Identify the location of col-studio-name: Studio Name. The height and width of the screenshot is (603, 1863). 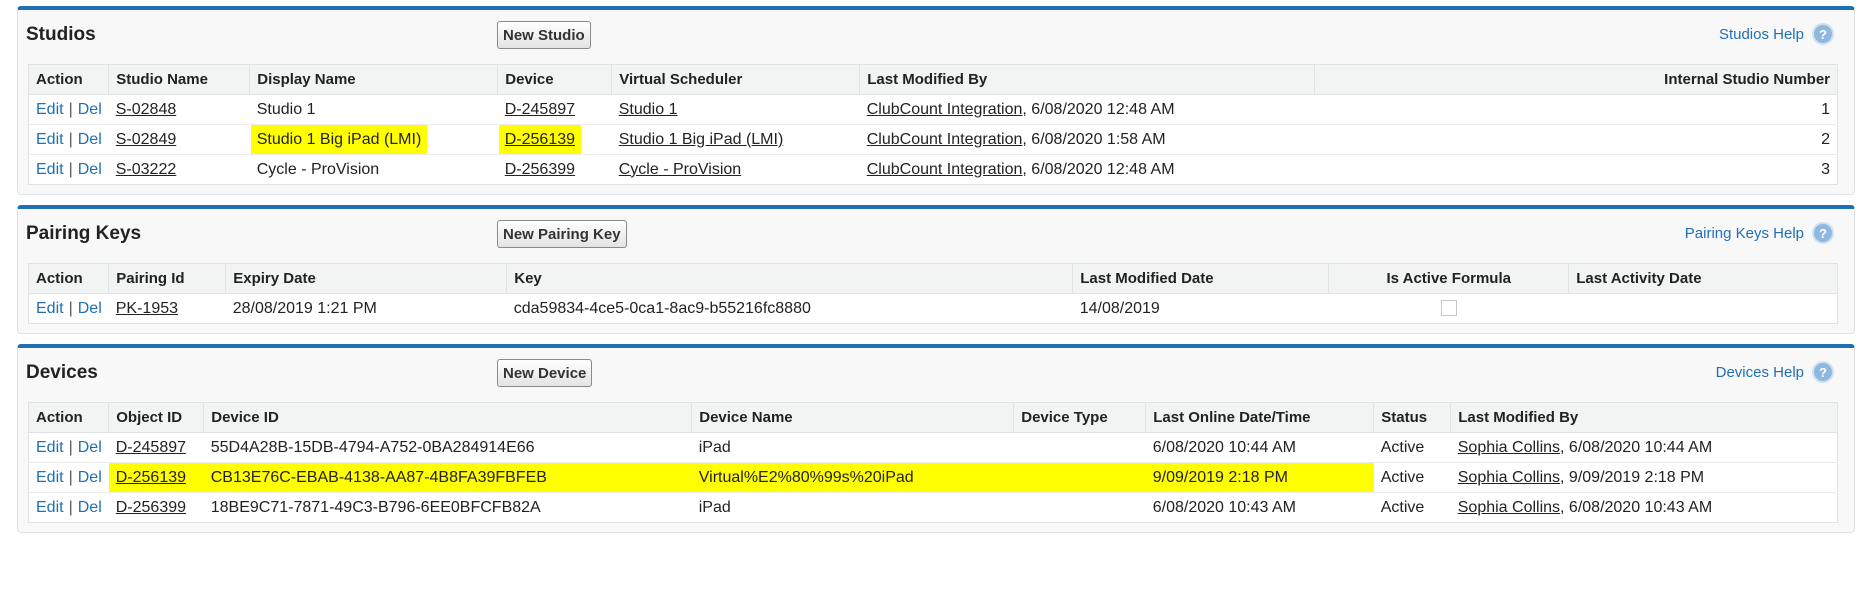
(179, 79).